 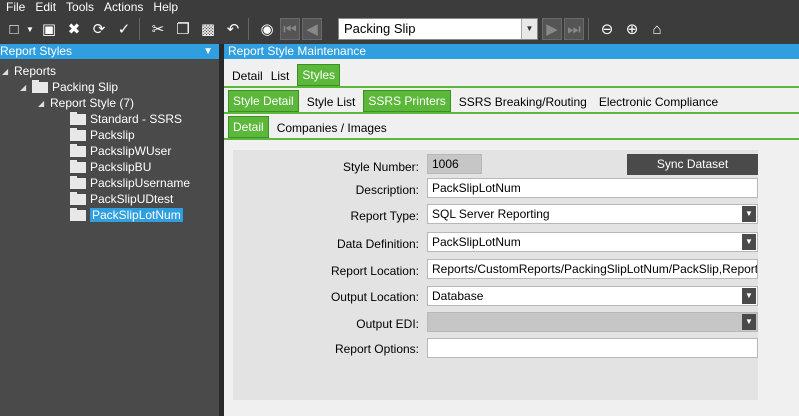 I want to click on record-combo-value: Packing Slip, so click(x=380, y=28).